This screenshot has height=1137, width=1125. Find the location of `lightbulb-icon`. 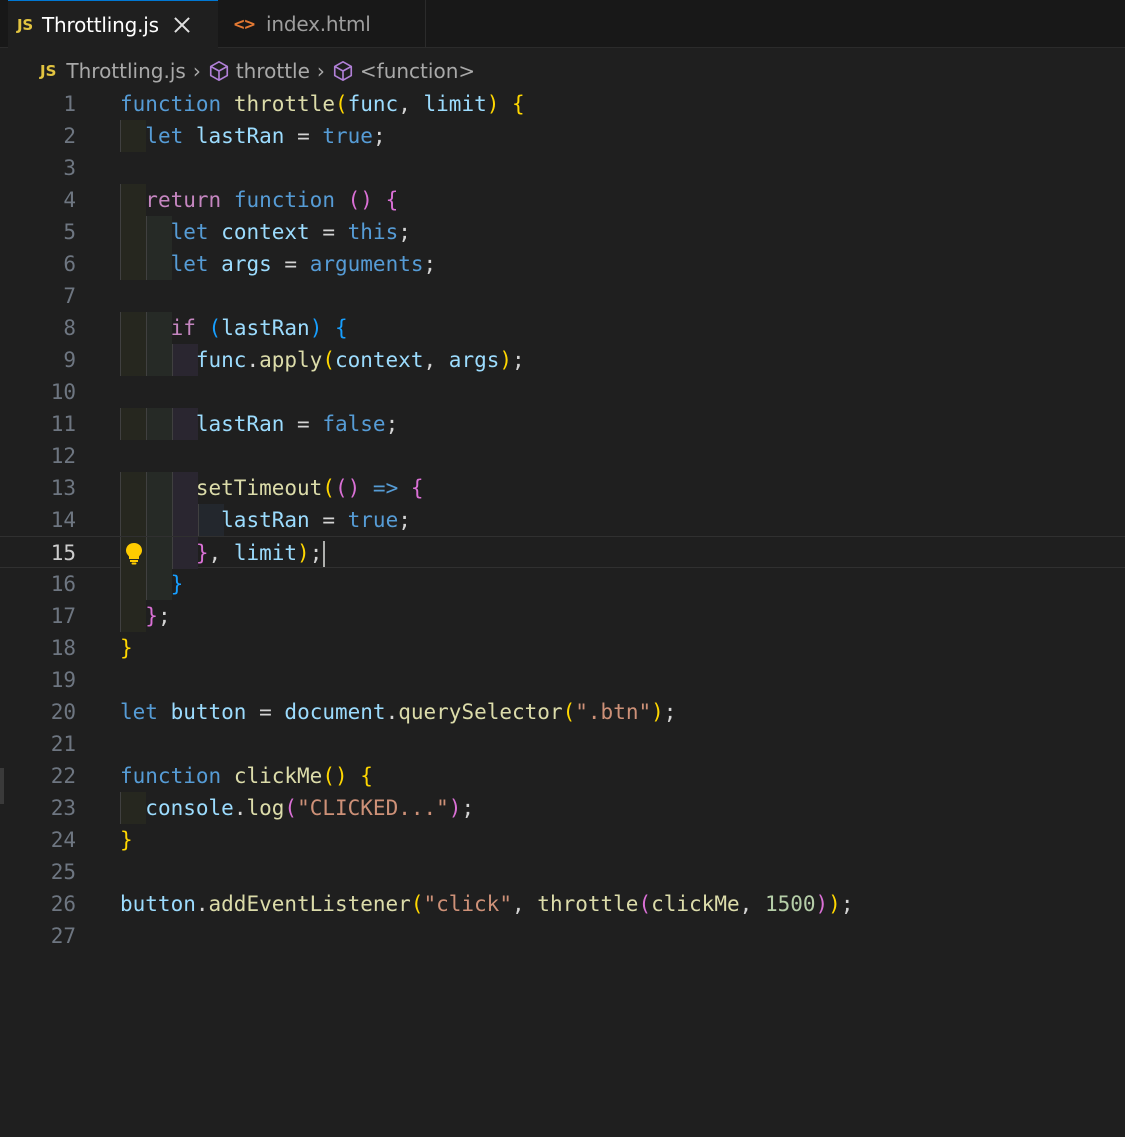

lightbulb-icon is located at coordinates (134, 553).